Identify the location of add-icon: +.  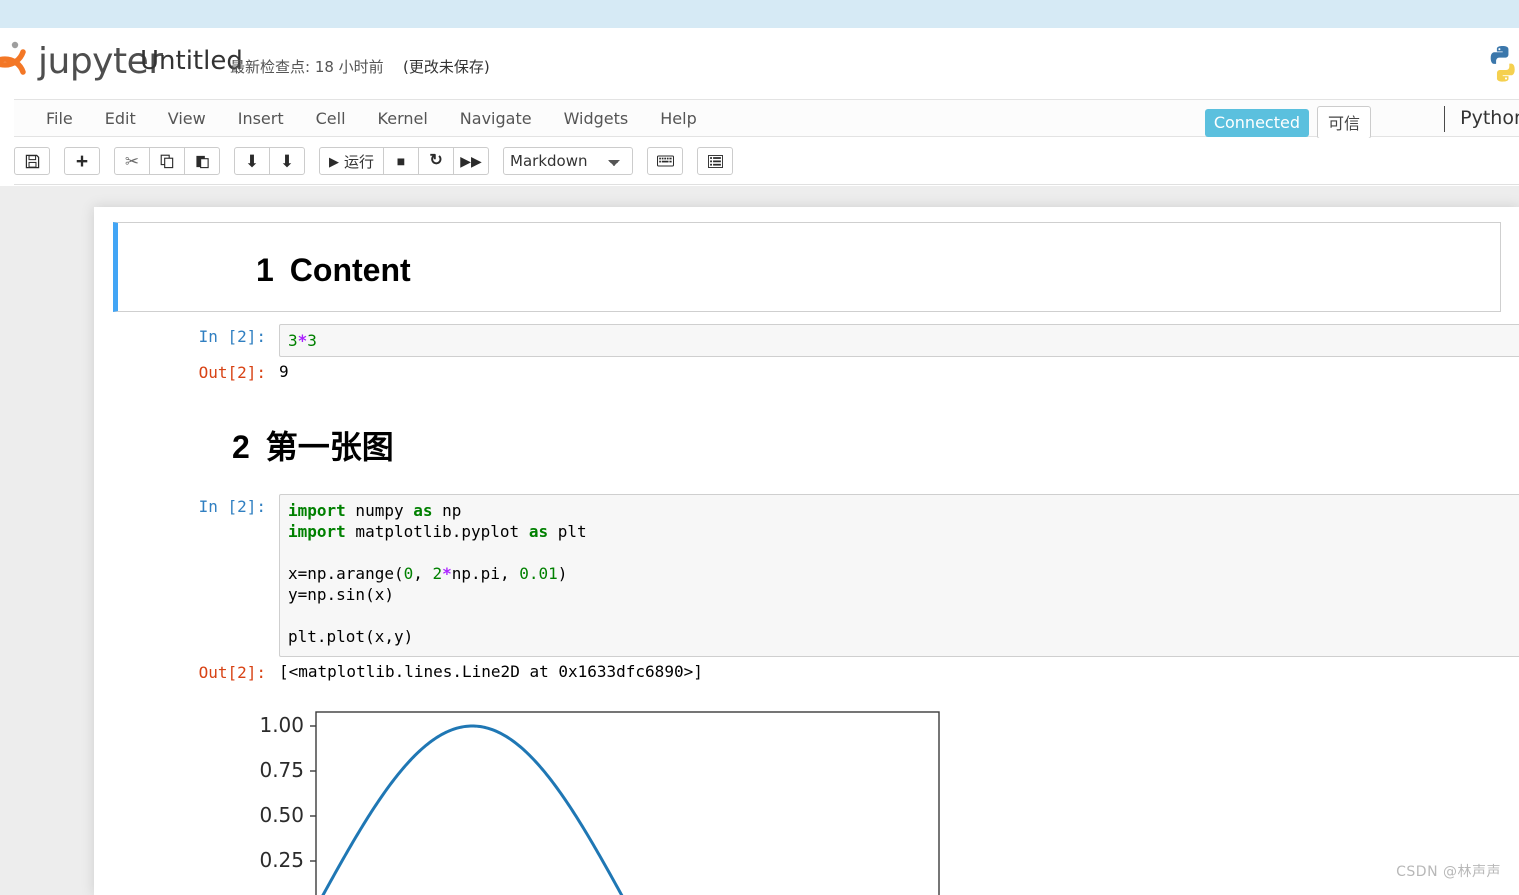
(82, 161).